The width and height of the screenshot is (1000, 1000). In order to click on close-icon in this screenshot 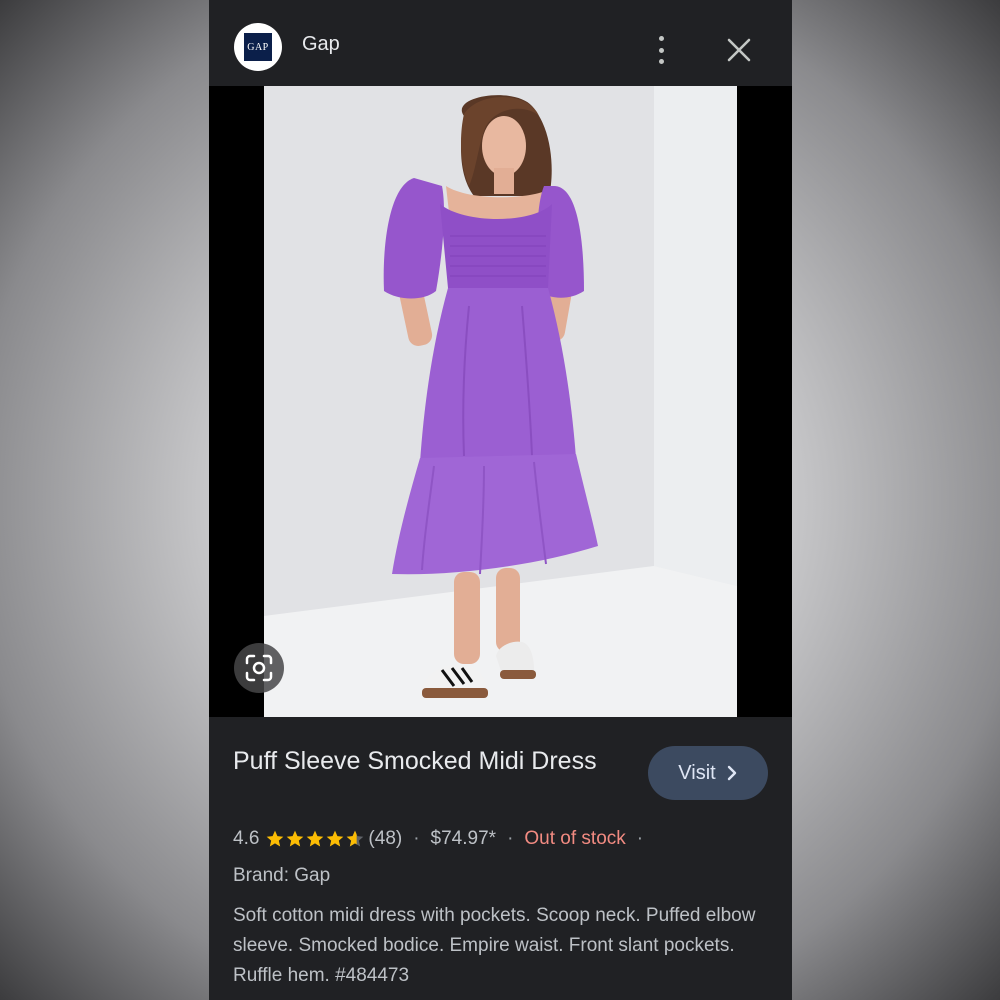, I will do `click(739, 50)`.